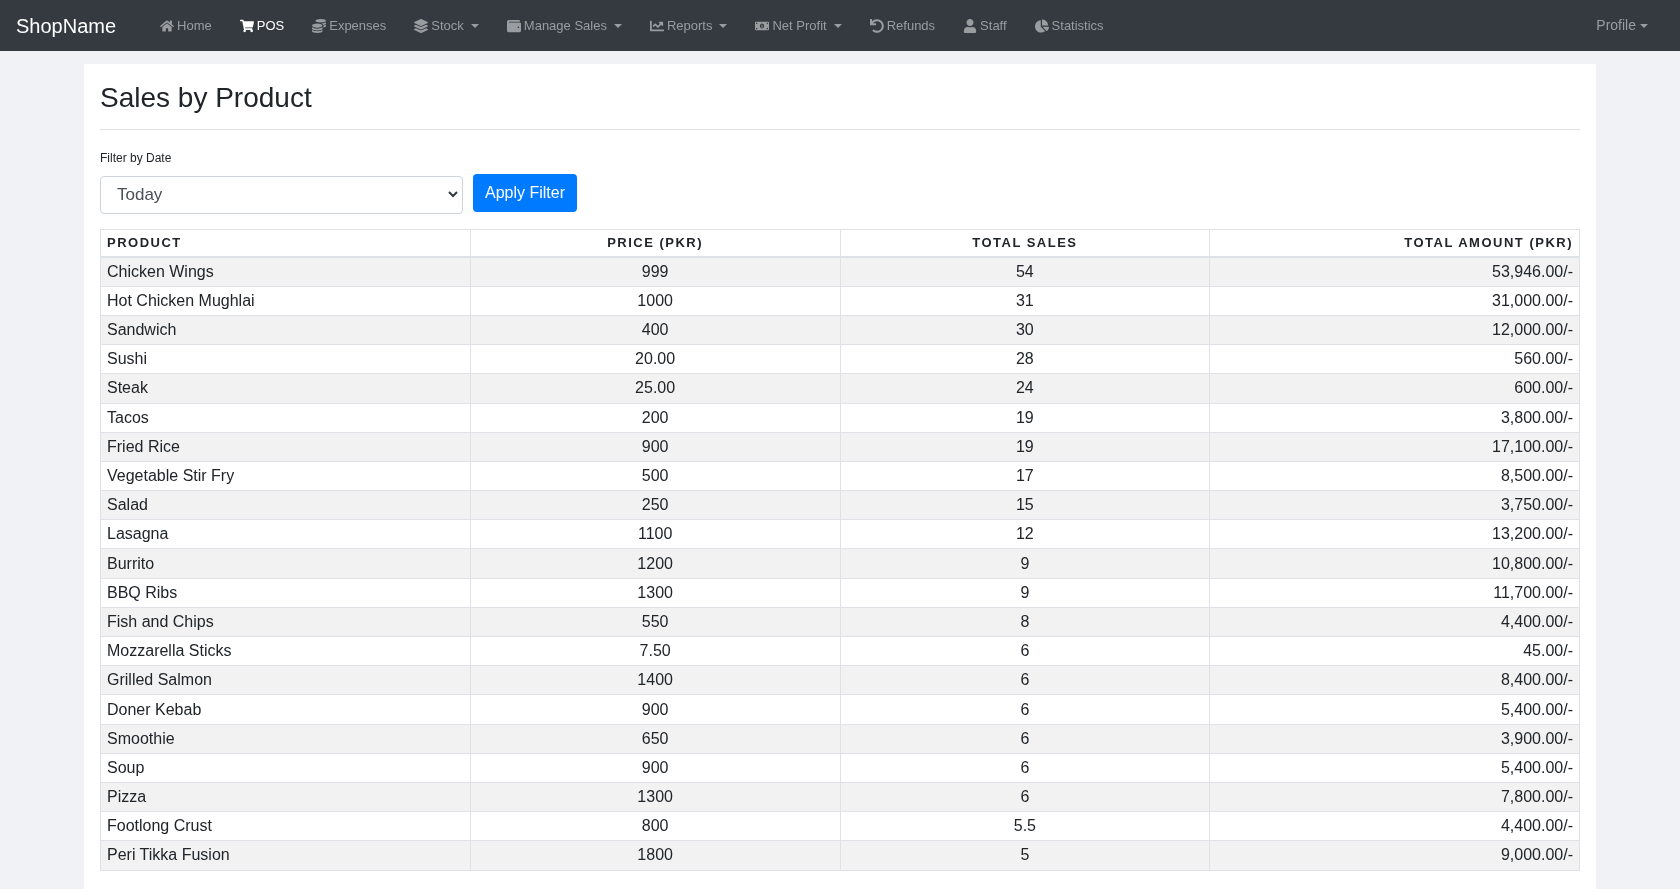 This screenshot has height=889, width=1680. What do you see at coordinates (655, 563) in the screenshot?
I see `table-cell: 1200` at bounding box center [655, 563].